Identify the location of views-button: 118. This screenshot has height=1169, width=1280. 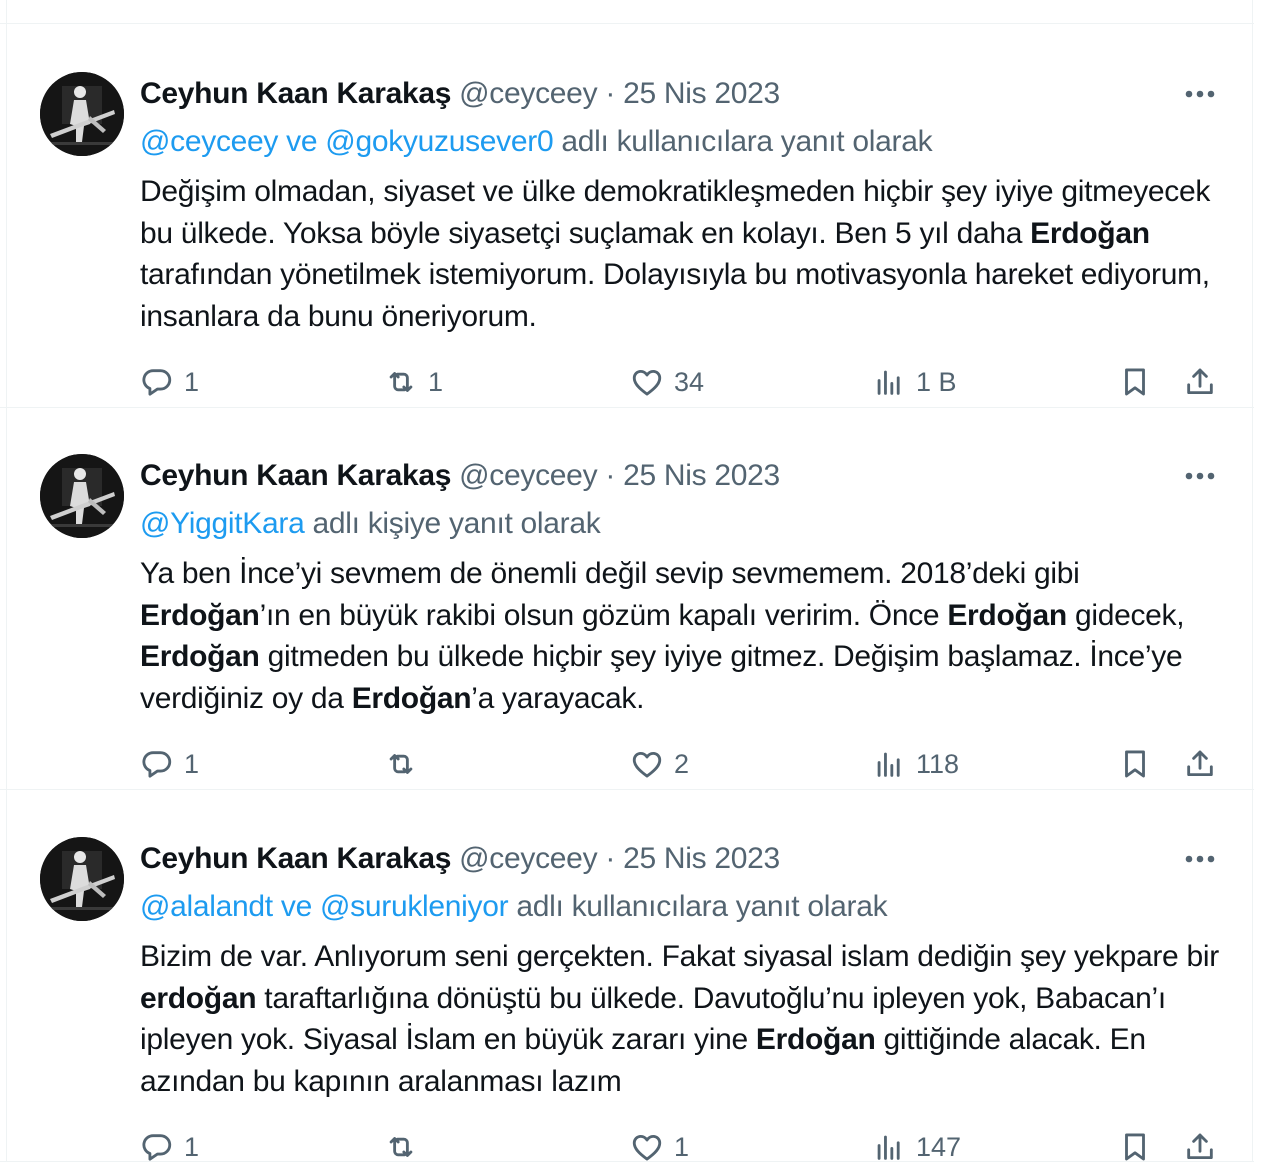
(915, 764).